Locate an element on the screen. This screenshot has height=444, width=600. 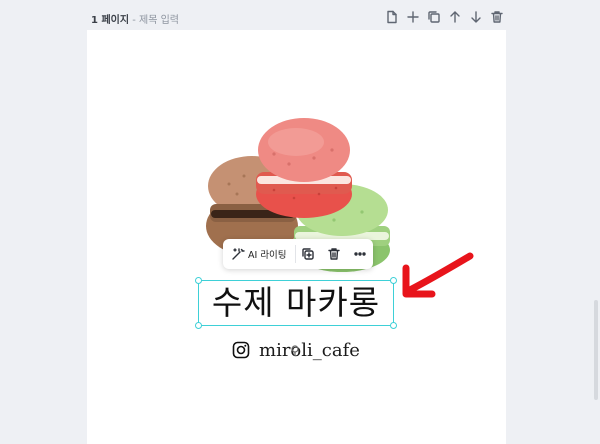
resize-handle-bottom-right is located at coordinates (393, 325).